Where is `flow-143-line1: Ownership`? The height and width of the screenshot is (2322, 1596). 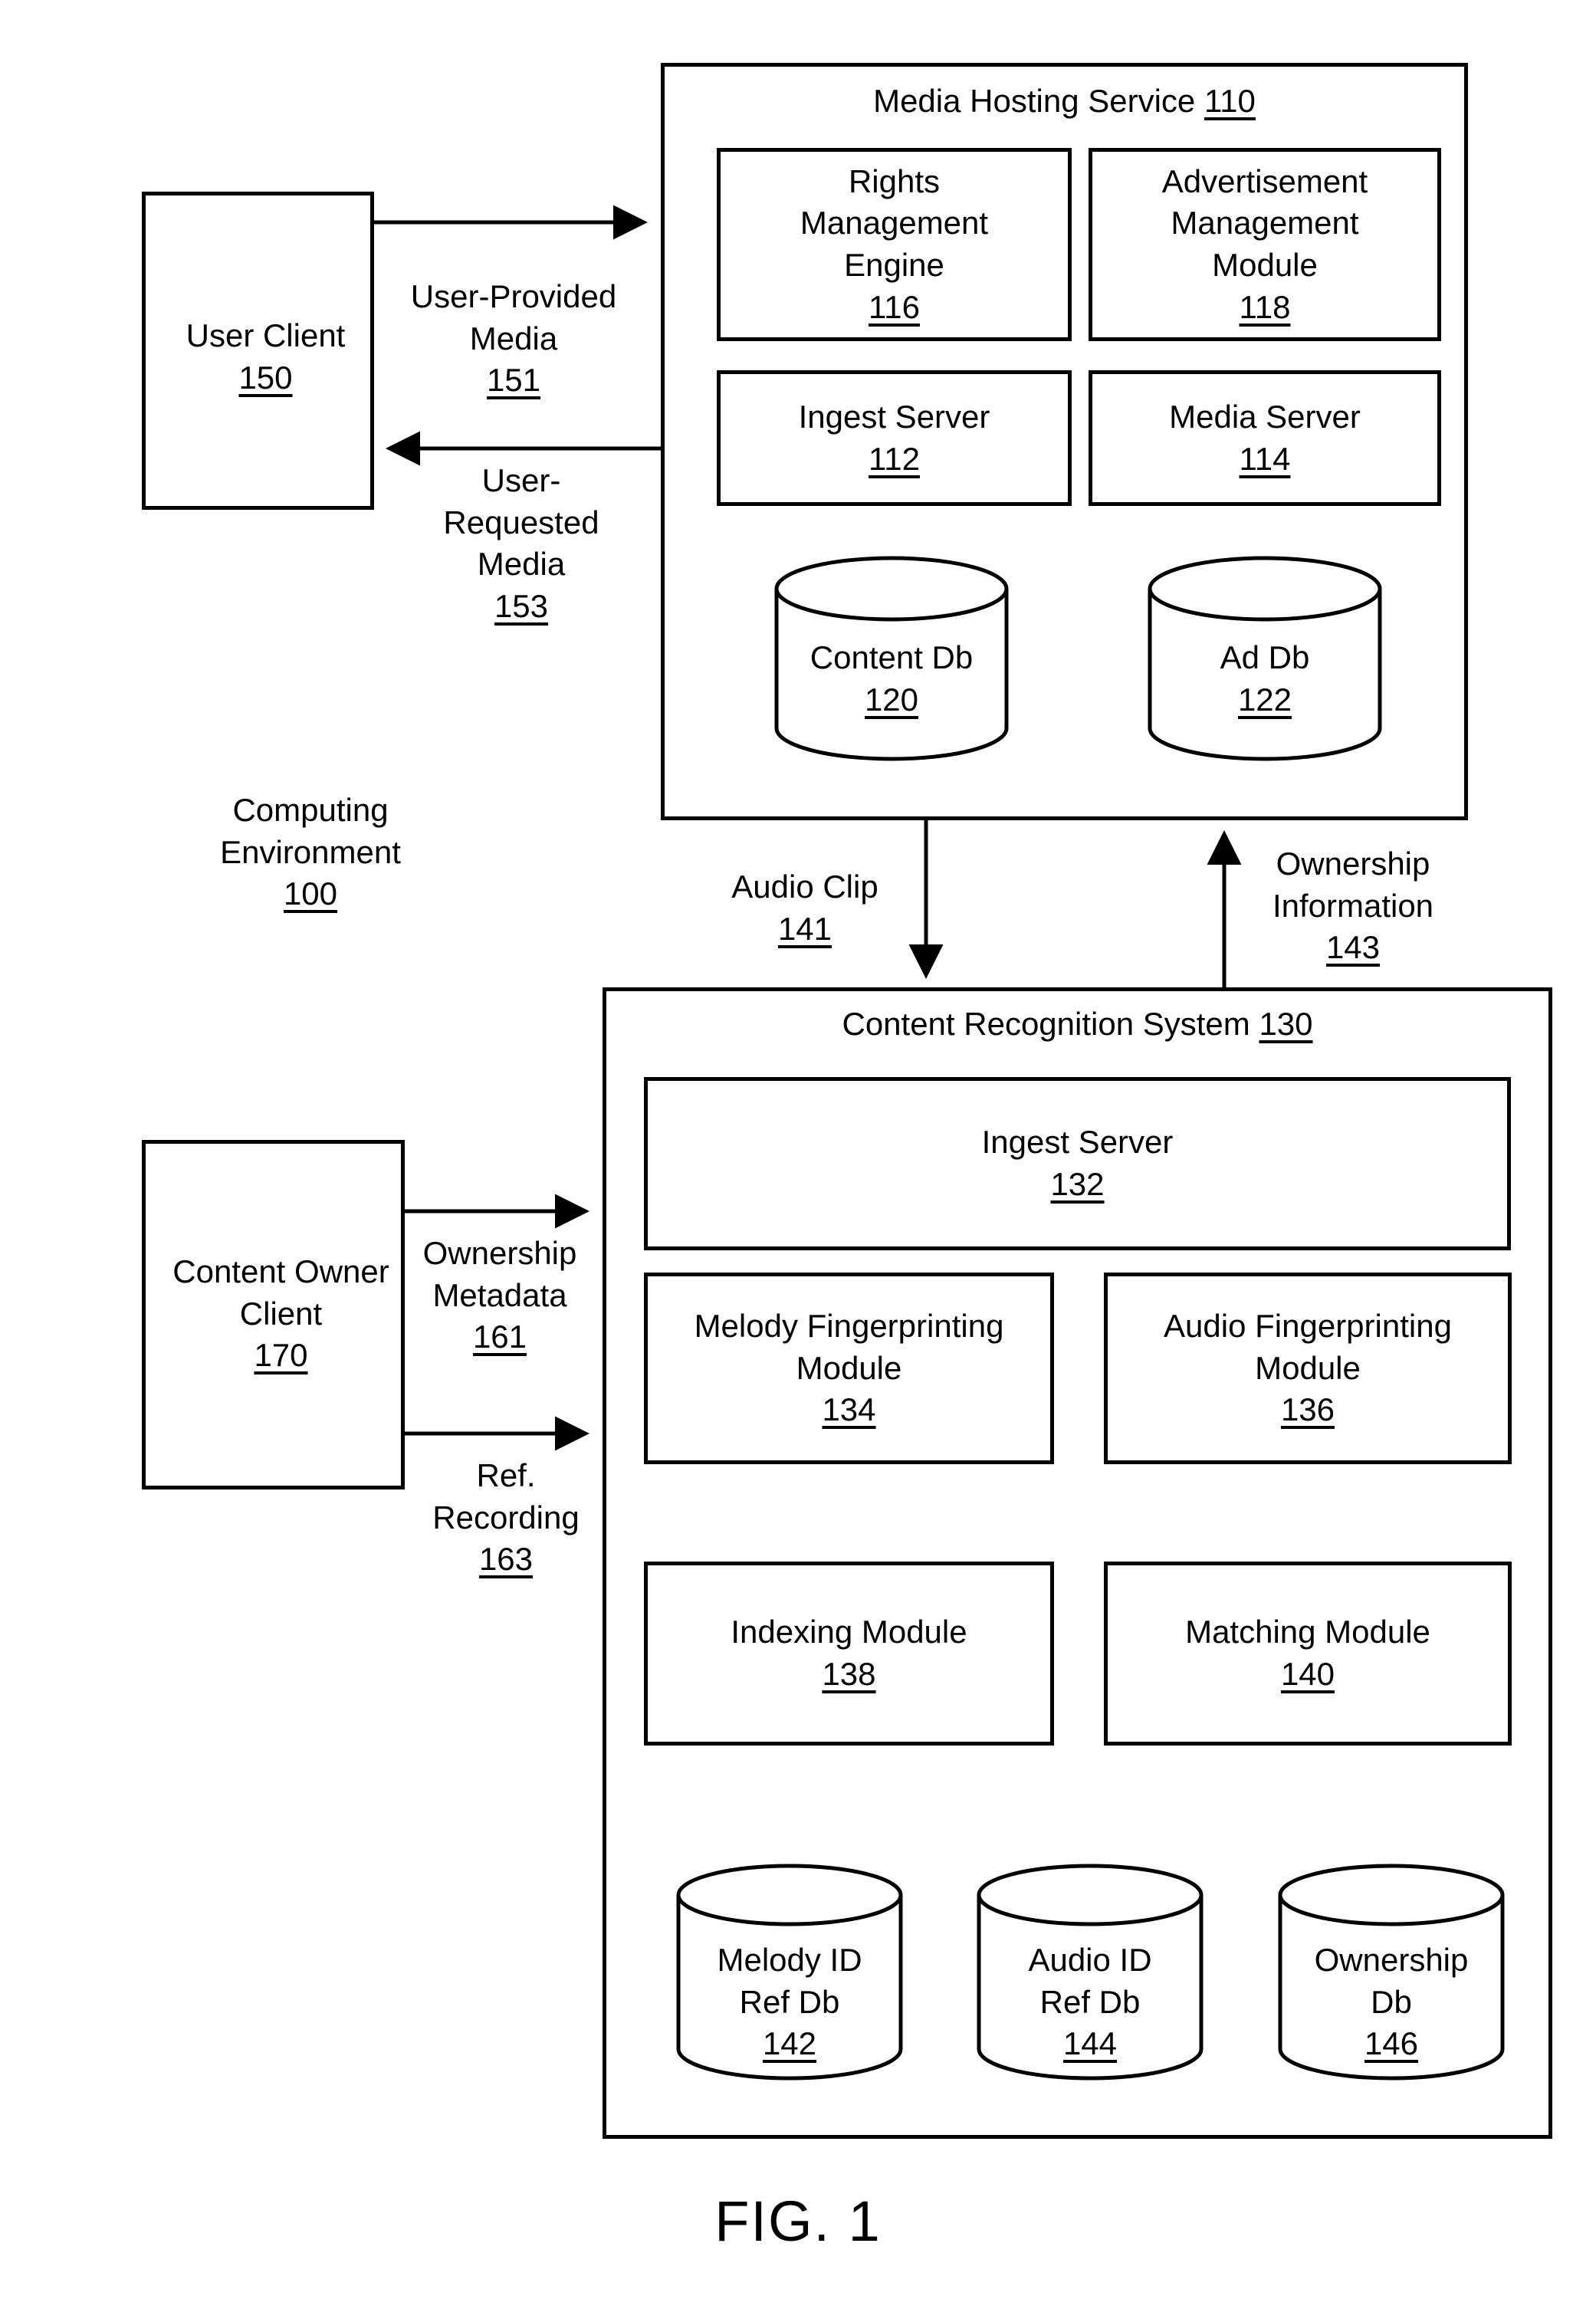
flow-143-line1: Ownership is located at coordinates (1353, 864).